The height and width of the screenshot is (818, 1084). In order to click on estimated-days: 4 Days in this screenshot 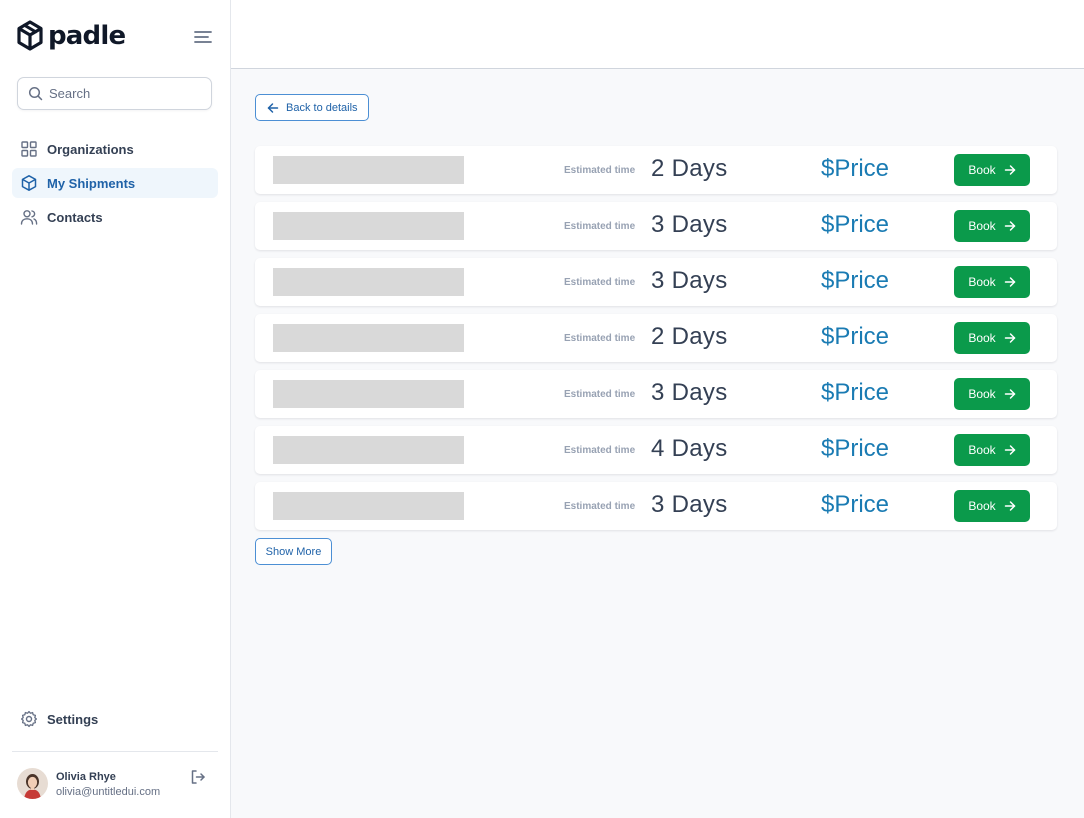, I will do `click(689, 448)`.